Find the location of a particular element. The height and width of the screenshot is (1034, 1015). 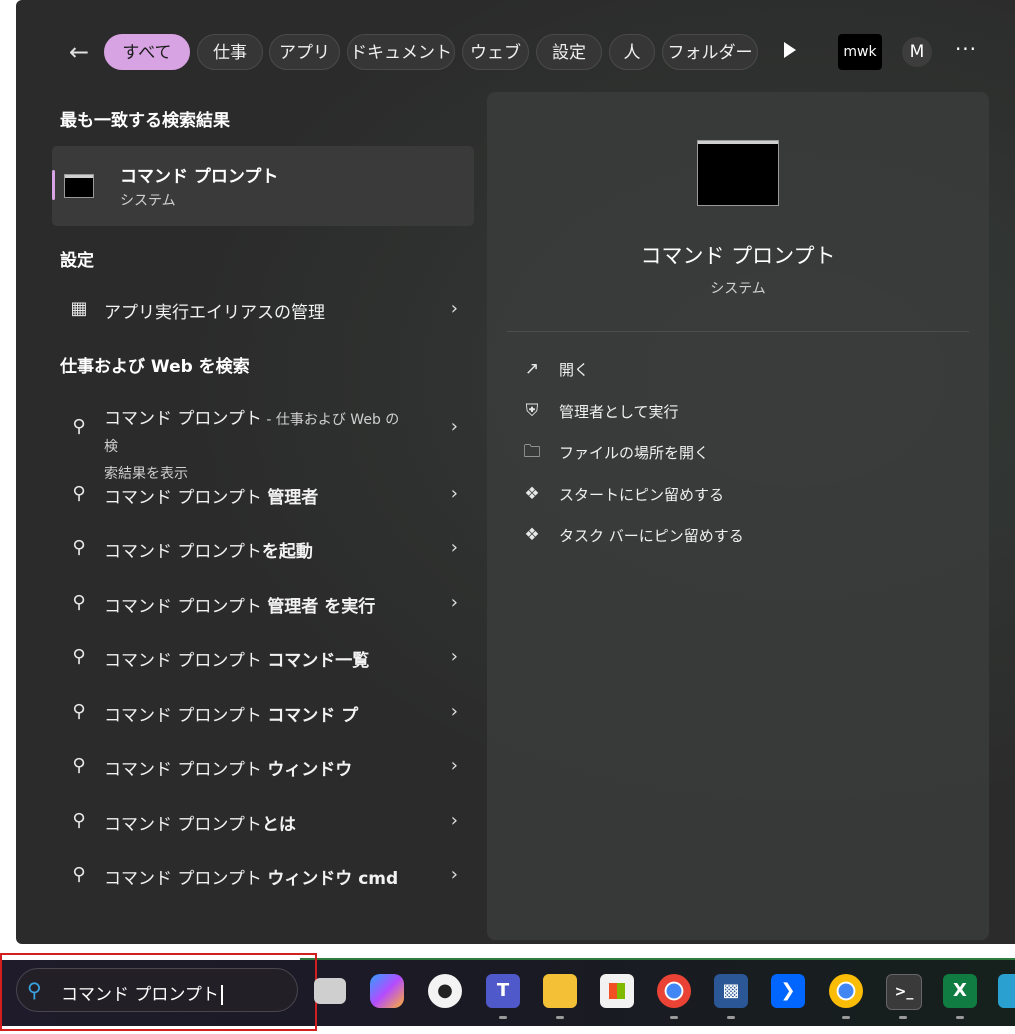

microsoft-store-icon is located at coordinates (617, 991).